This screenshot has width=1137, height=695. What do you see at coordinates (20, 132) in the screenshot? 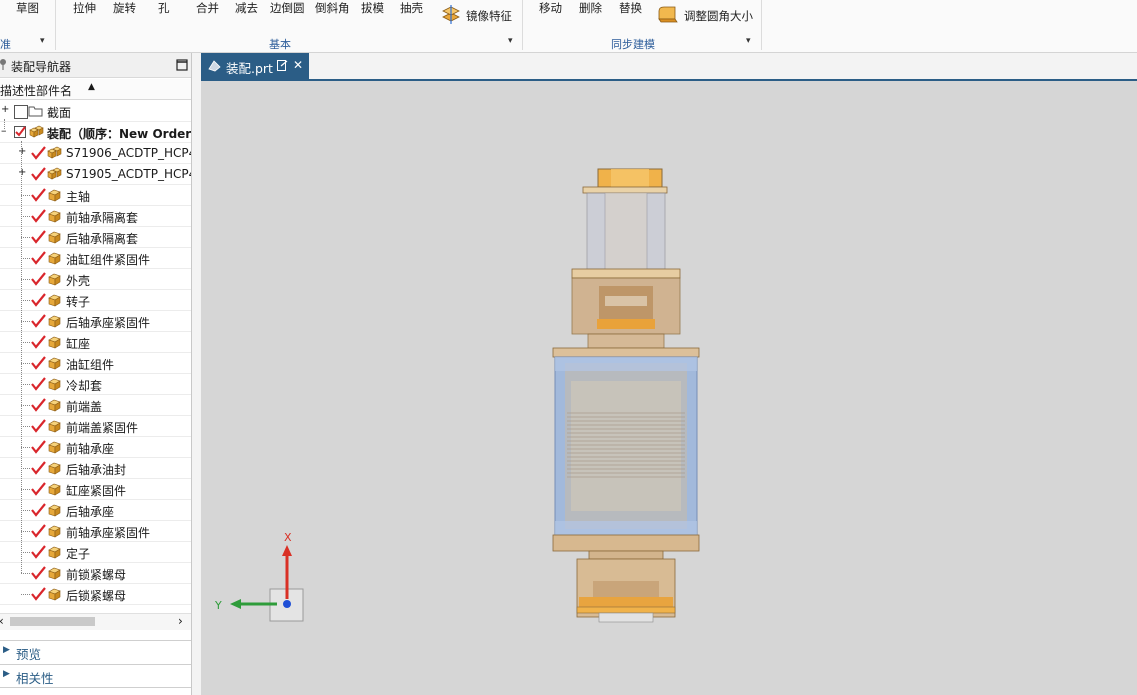
I see `visibility-checkbox-checked` at bounding box center [20, 132].